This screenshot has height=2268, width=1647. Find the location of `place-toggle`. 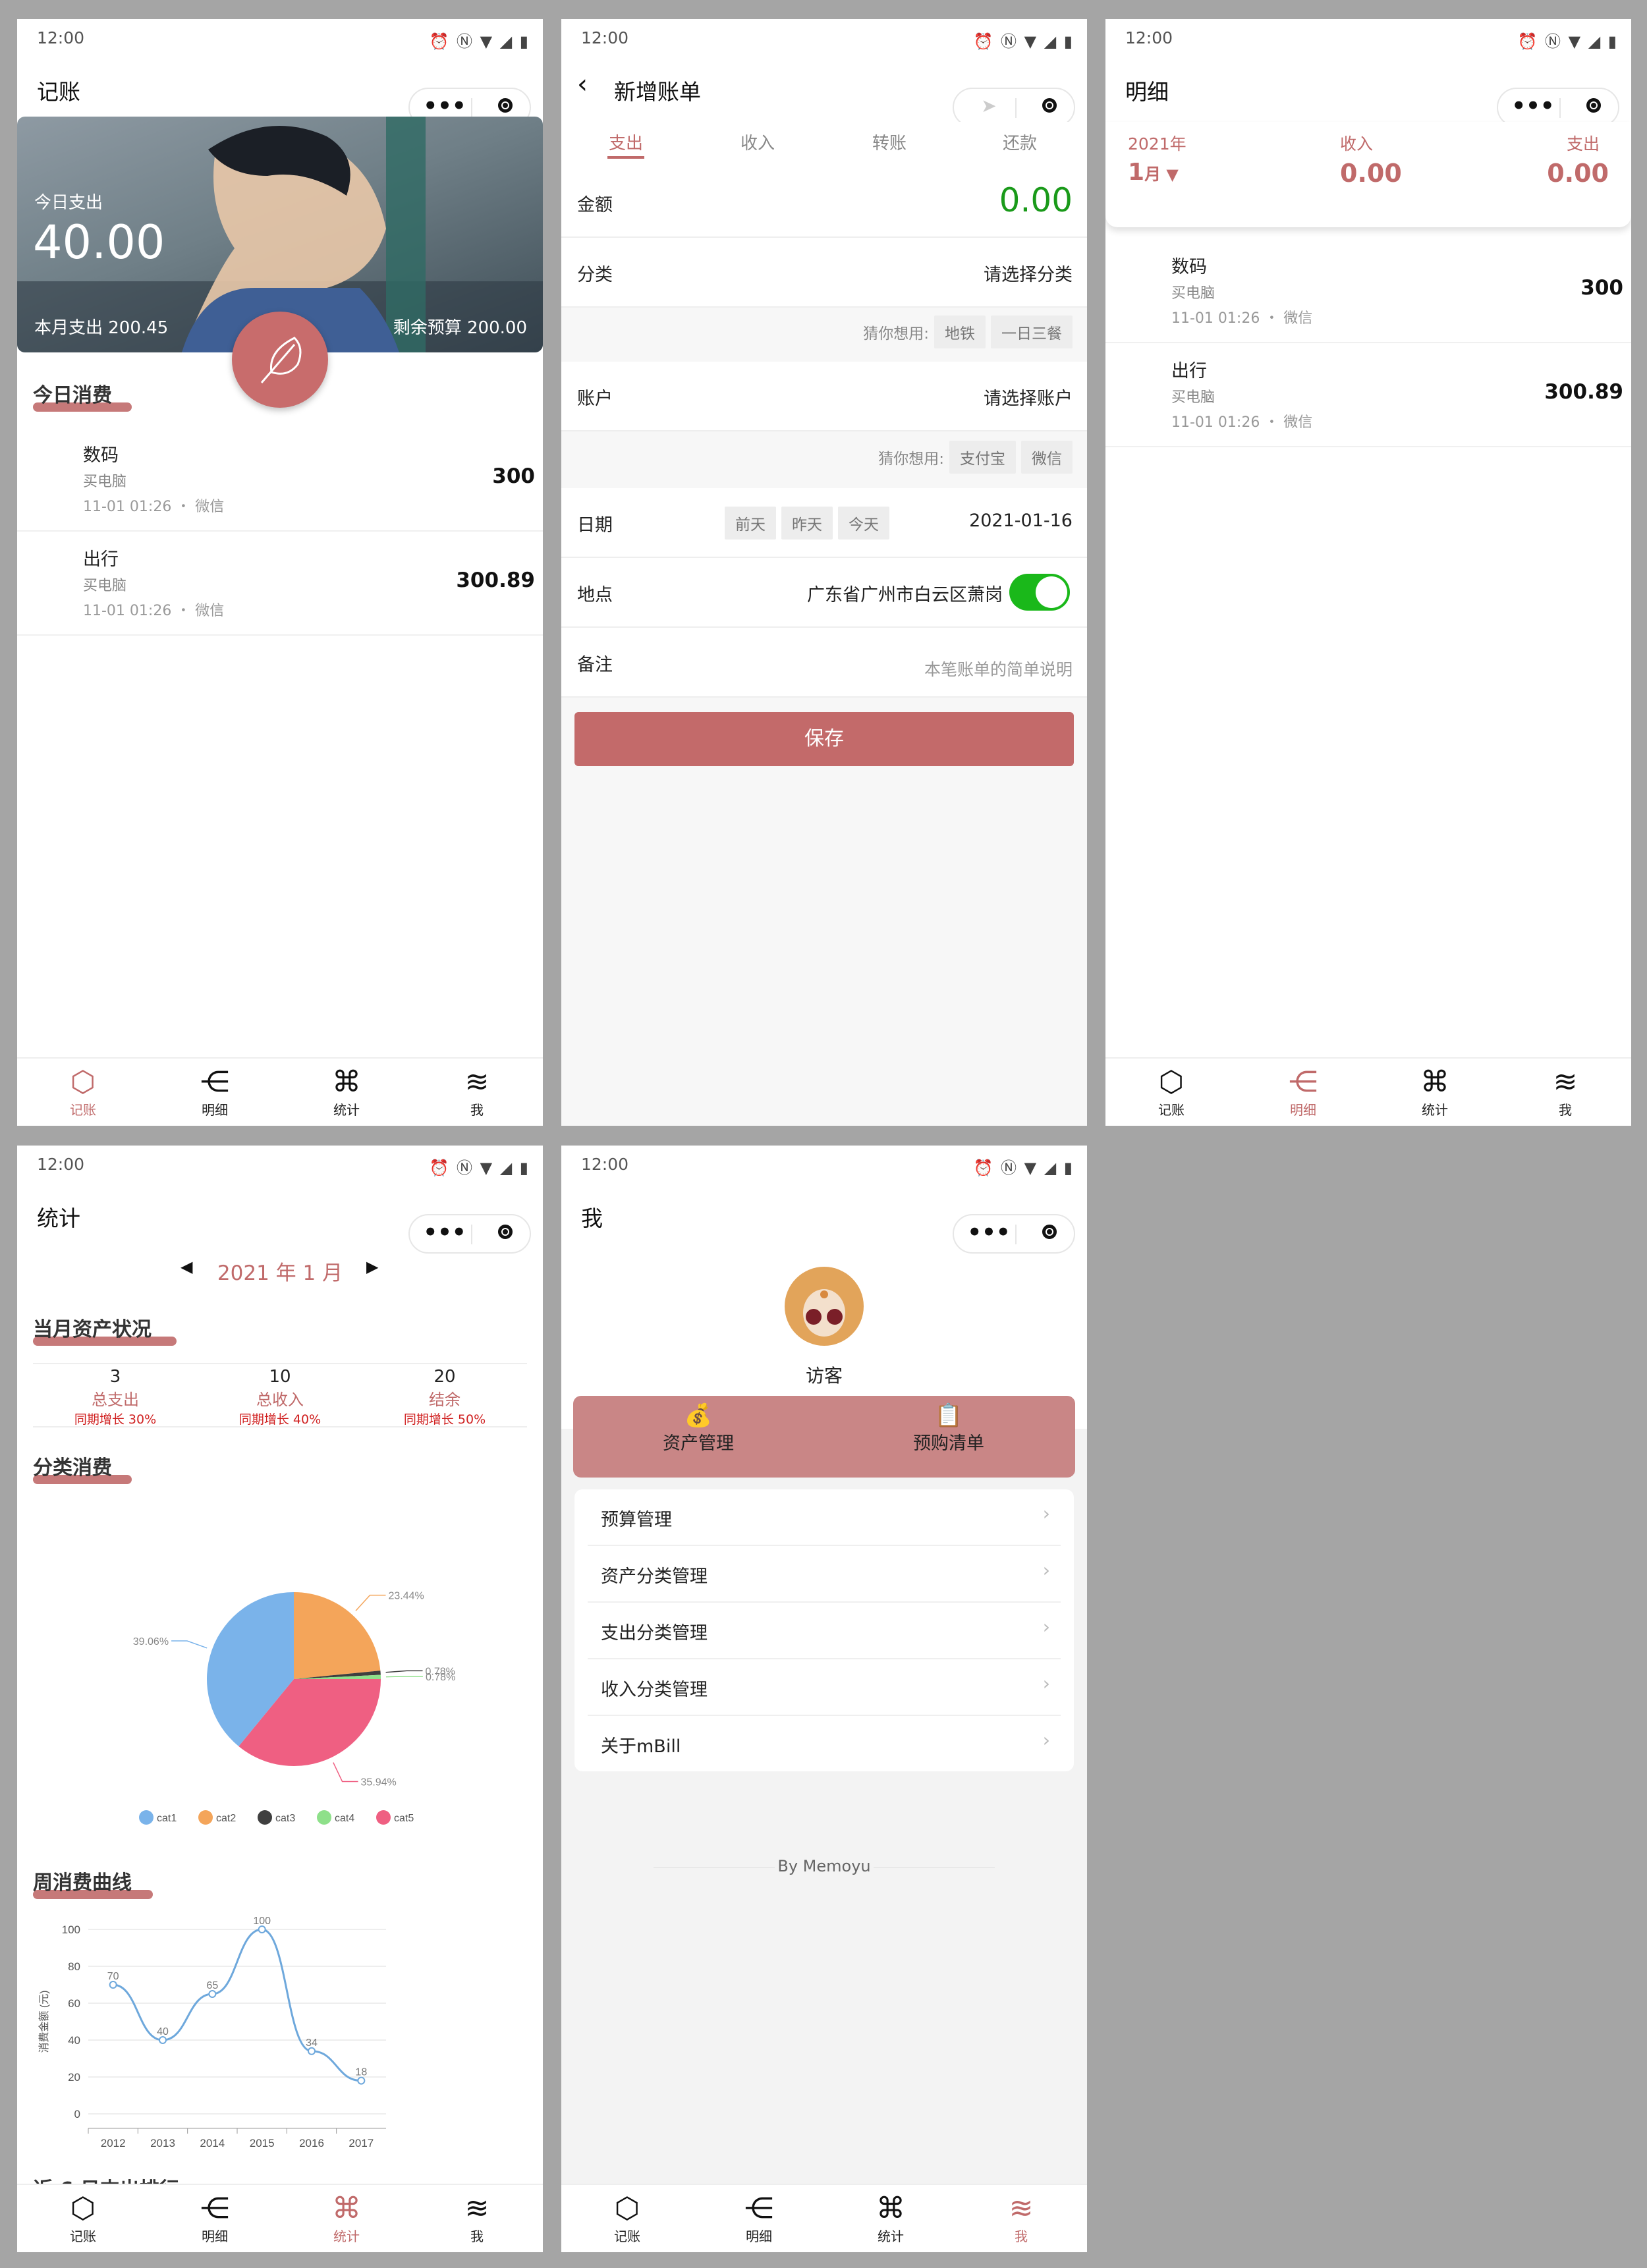

place-toggle is located at coordinates (1039, 592).